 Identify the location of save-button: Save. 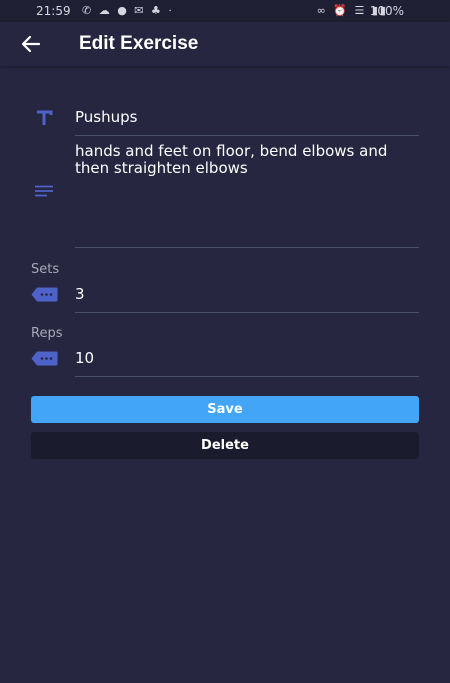
(225, 409).